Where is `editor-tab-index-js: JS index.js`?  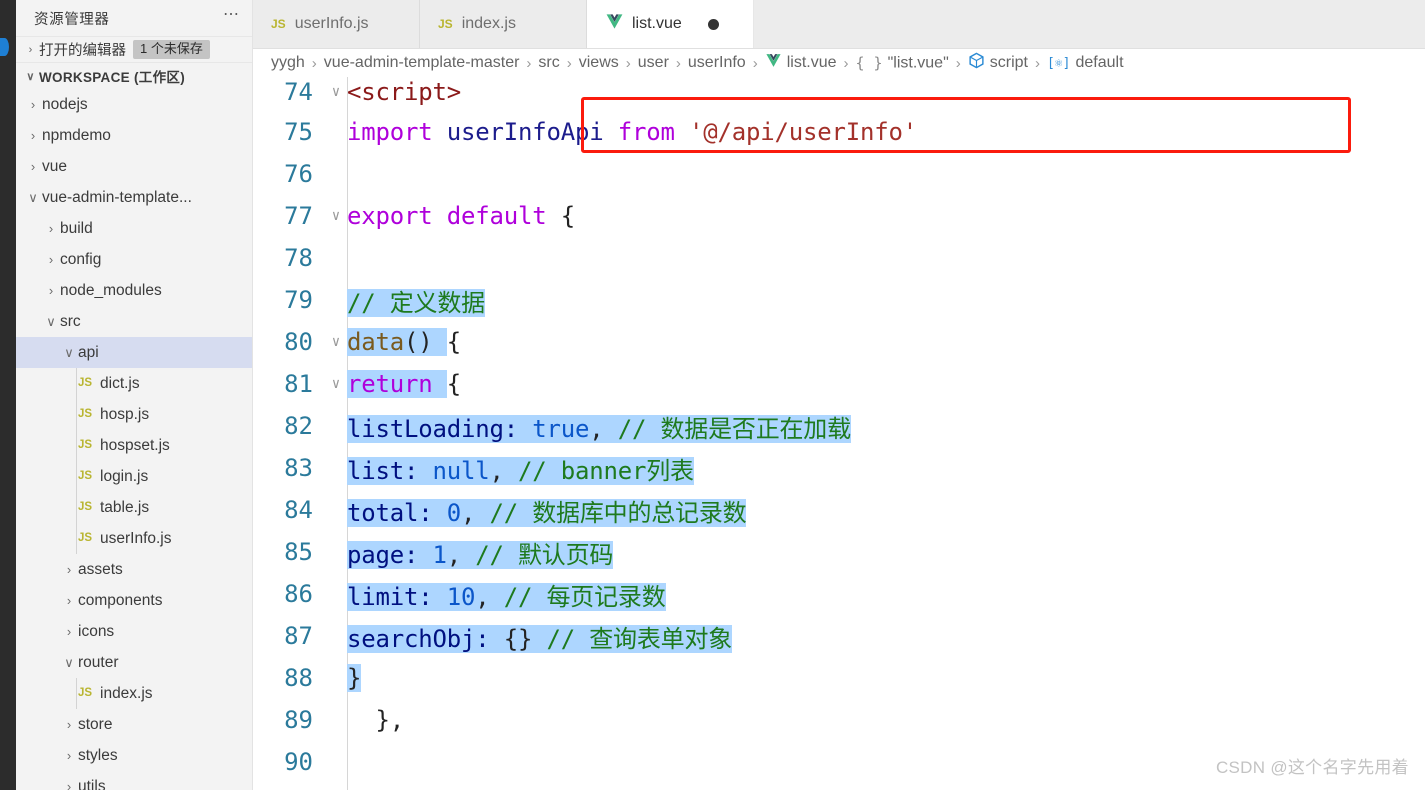 editor-tab-index-js: JS index.js is located at coordinates (503, 24).